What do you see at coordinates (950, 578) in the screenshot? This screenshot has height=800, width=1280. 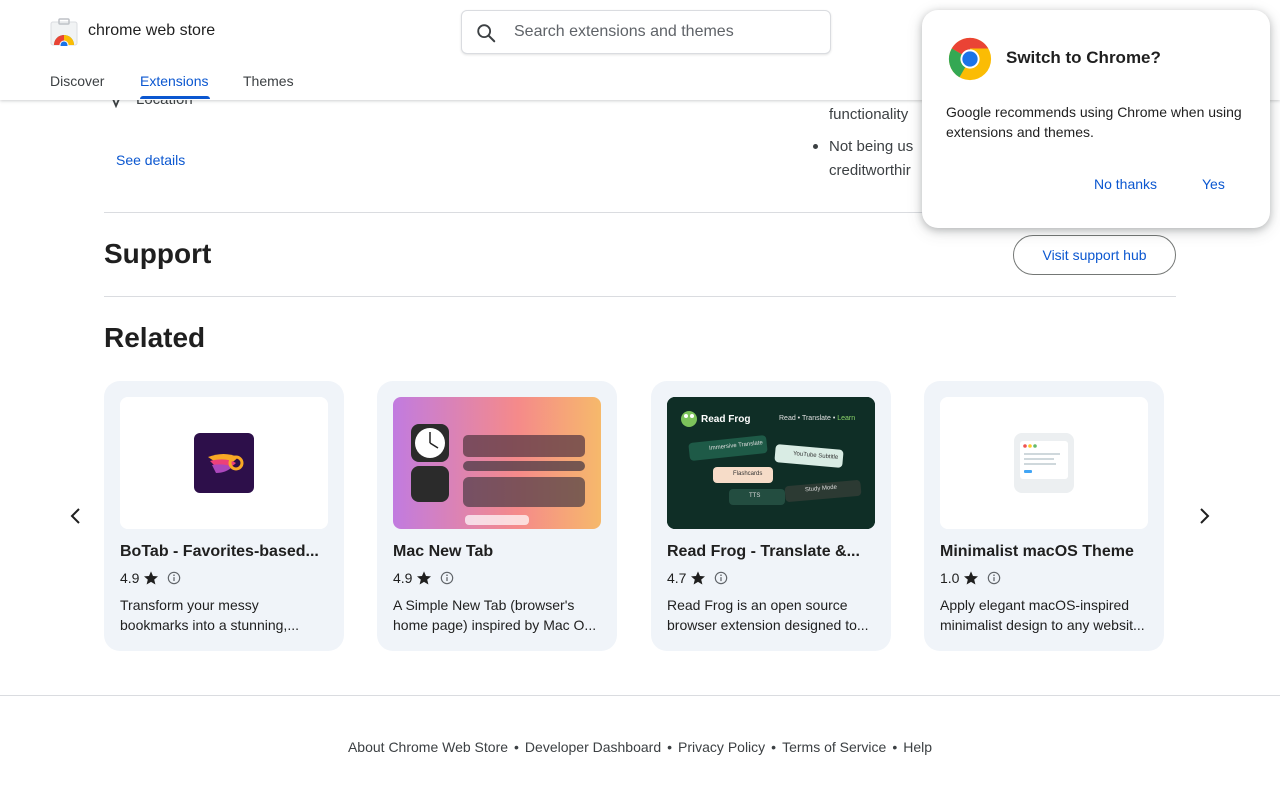 I see `rating-value: 1.0` at bounding box center [950, 578].